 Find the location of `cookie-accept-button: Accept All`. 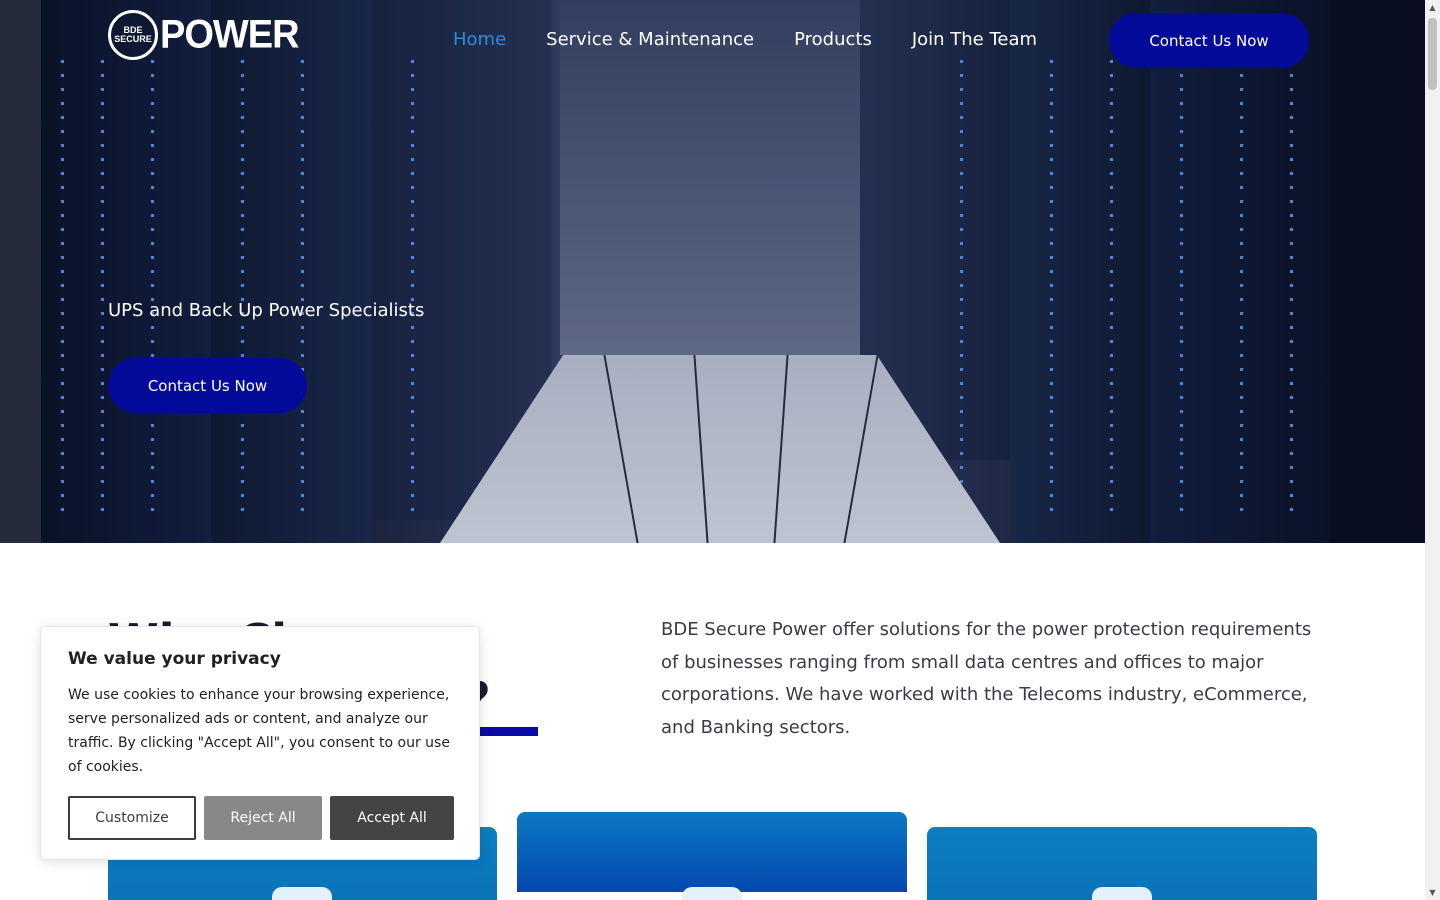

cookie-accept-button: Accept All is located at coordinates (392, 818).